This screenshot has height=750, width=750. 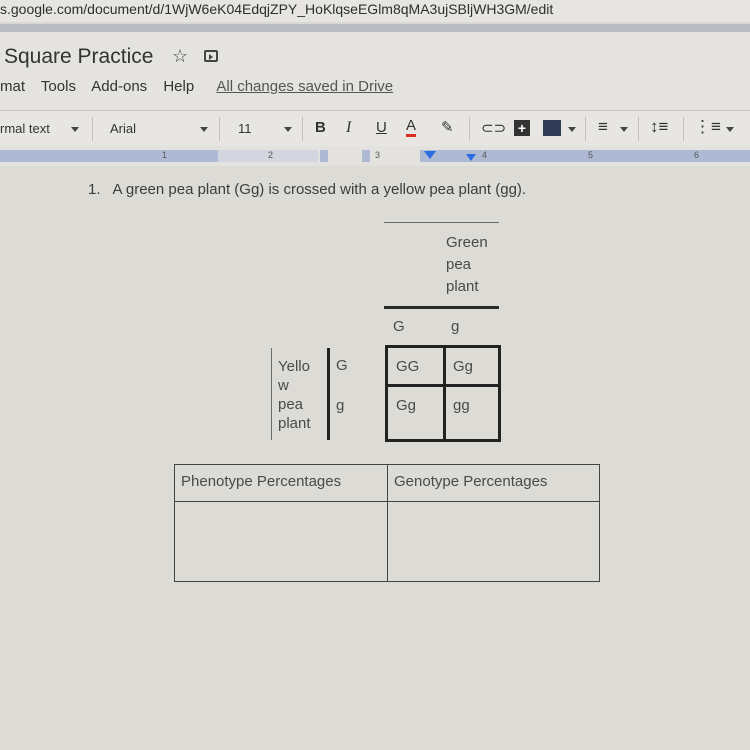 What do you see at coordinates (461, 405) in the screenshot?
I see `punnett-cell: gg` at bounding box center [461, 405].